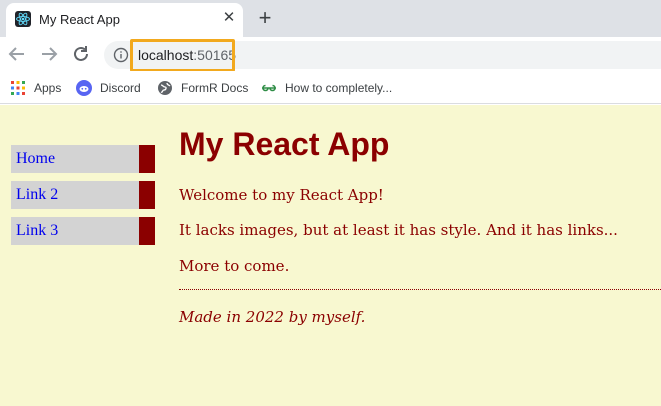 The image size is (661, 406). Describe the element at coordinates (272, 317) in the screenshot. I see `footer-text: Made in 2022 by myself.` at that location.